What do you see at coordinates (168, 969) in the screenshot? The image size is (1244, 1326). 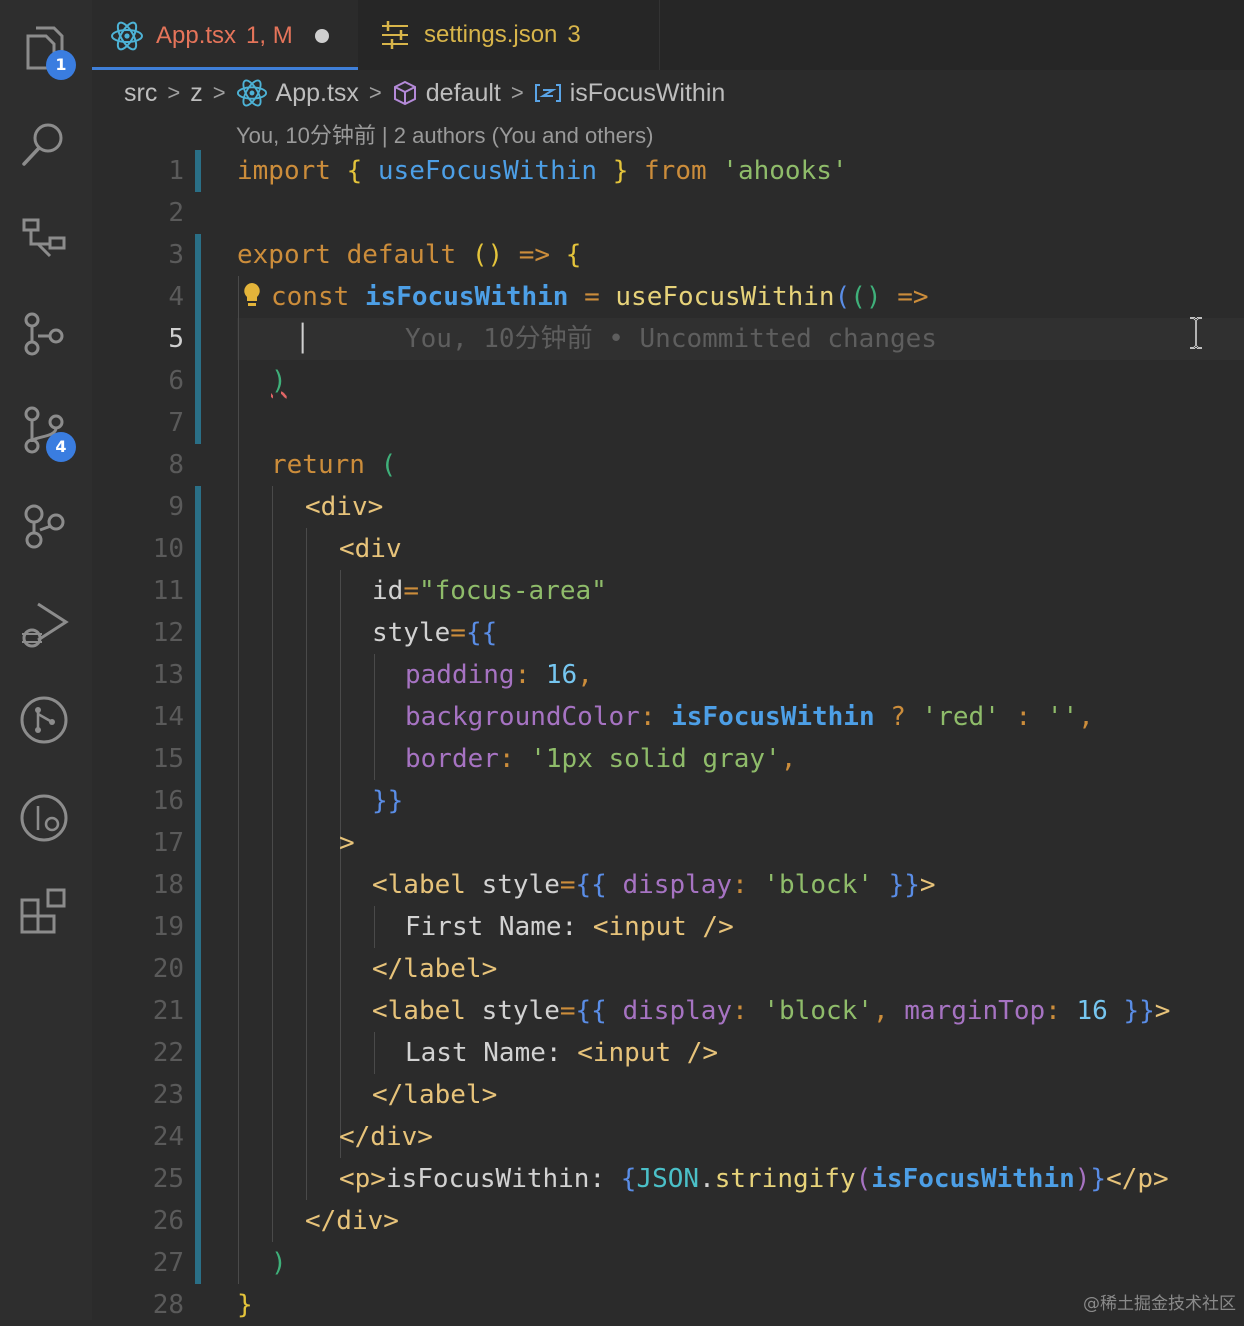 I see `line-number: 20` at bounding box center [168, 969].